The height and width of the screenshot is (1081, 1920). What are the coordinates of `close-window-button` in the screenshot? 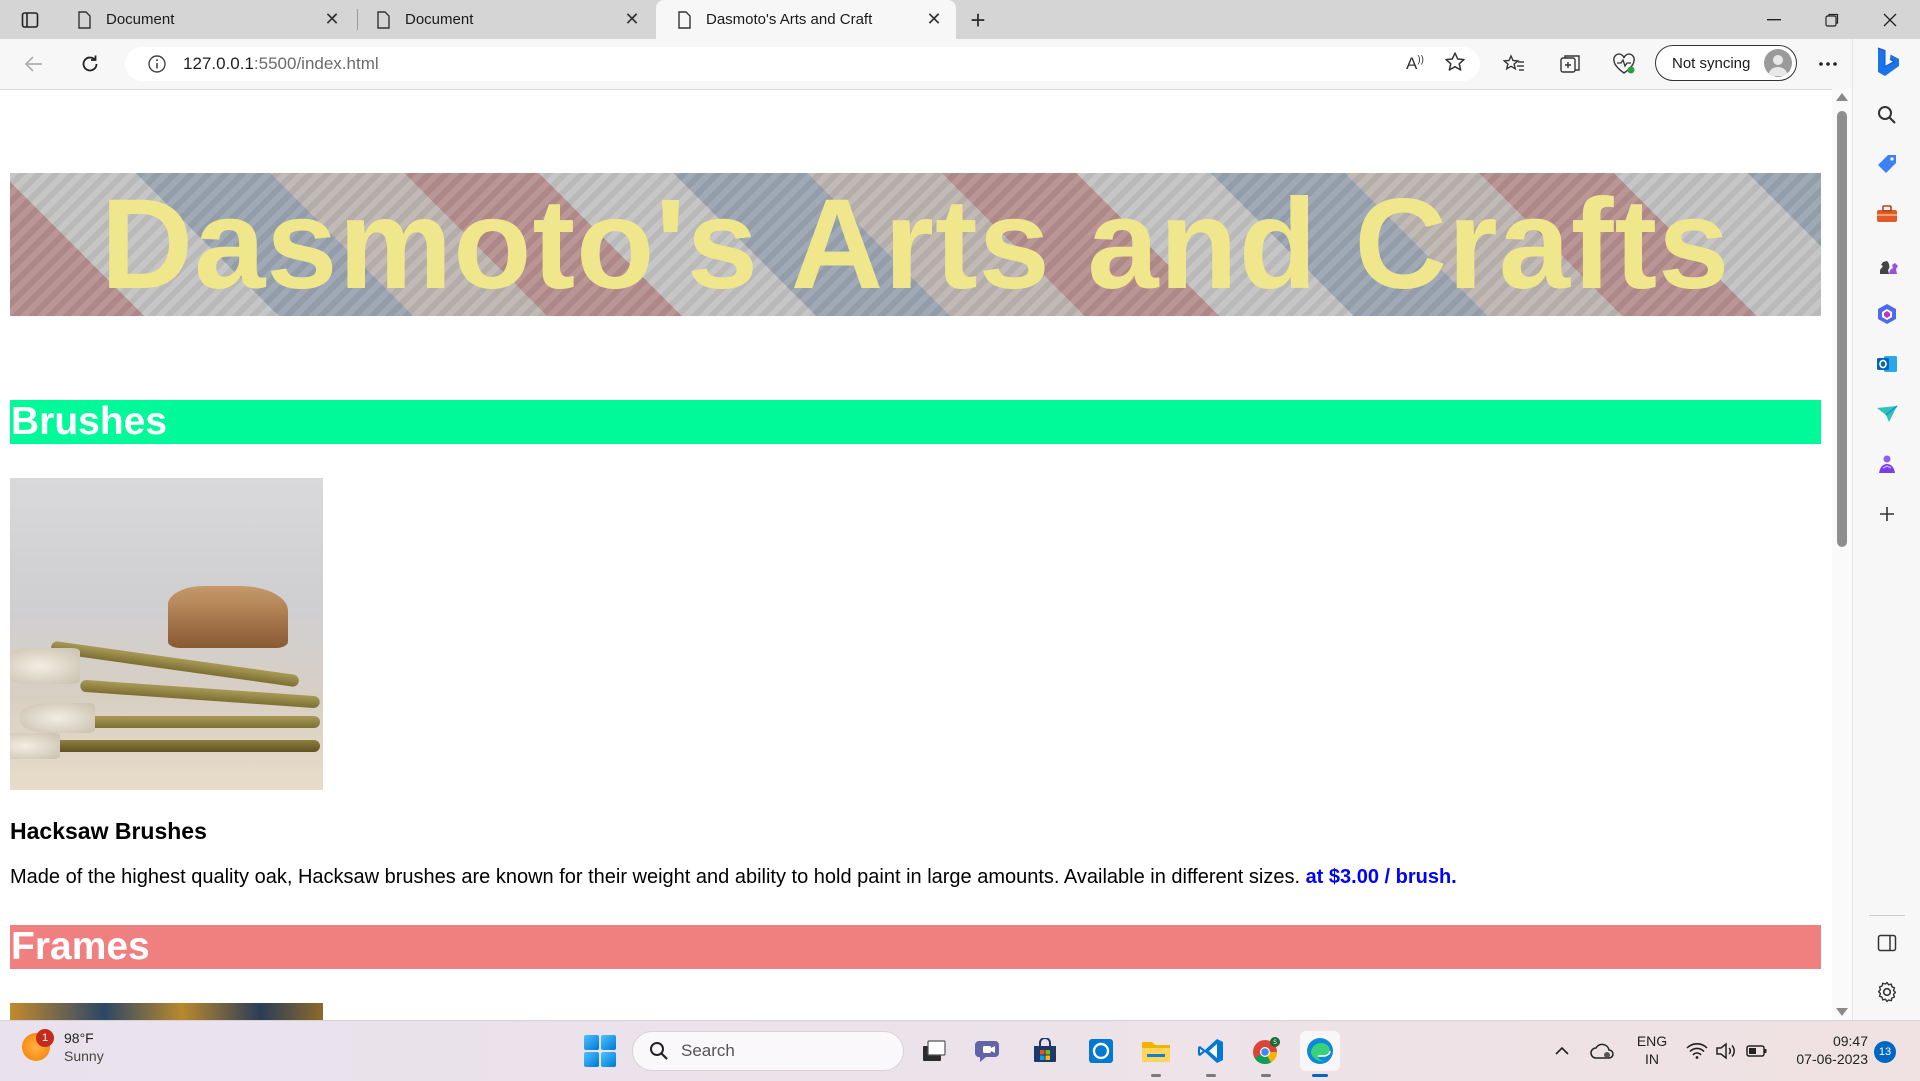 It's located at (1890, 19).